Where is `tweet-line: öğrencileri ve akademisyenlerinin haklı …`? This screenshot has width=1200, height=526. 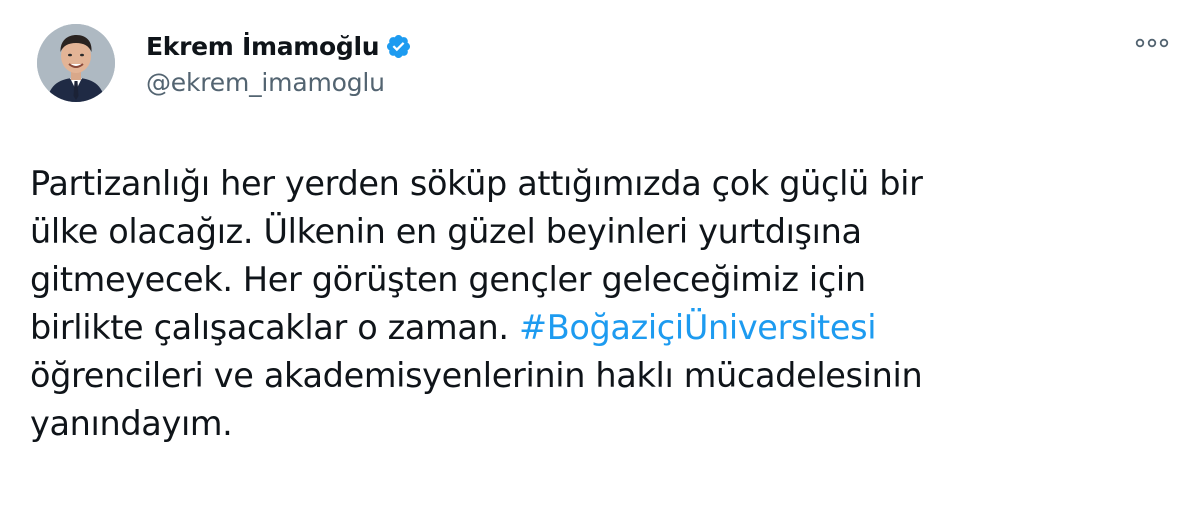
tweet-line: öğrencileri ve akademisyenlerinin haklı … is located at coordinates (476, 375).